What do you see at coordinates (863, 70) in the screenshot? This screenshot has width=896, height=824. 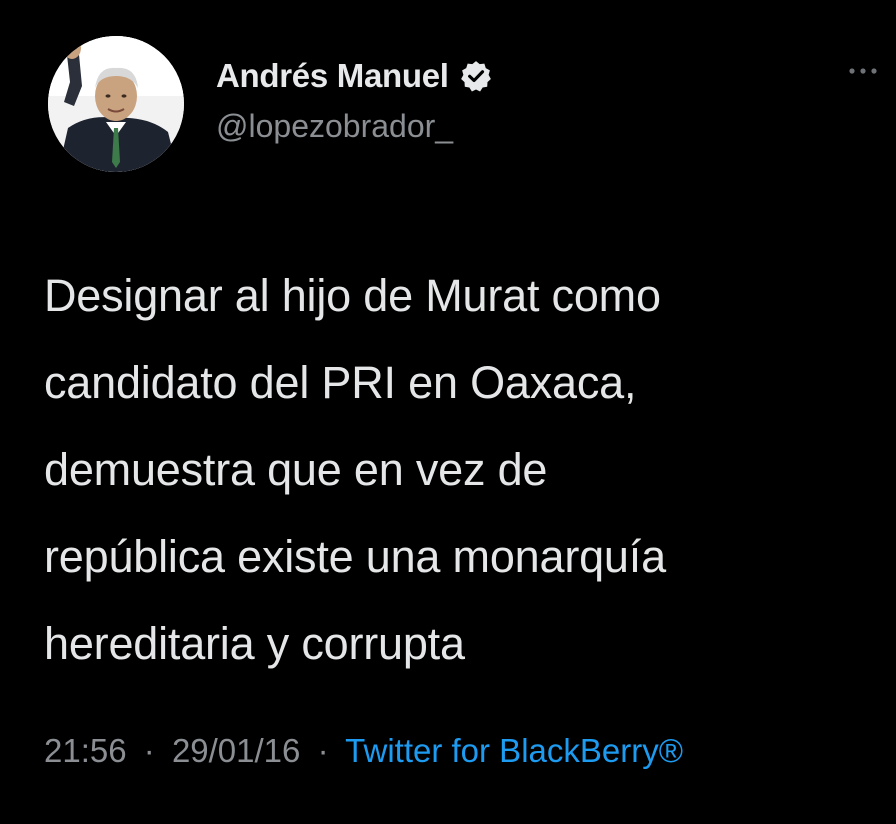 I see `more-options-icon` at bounding box center [863, 70].